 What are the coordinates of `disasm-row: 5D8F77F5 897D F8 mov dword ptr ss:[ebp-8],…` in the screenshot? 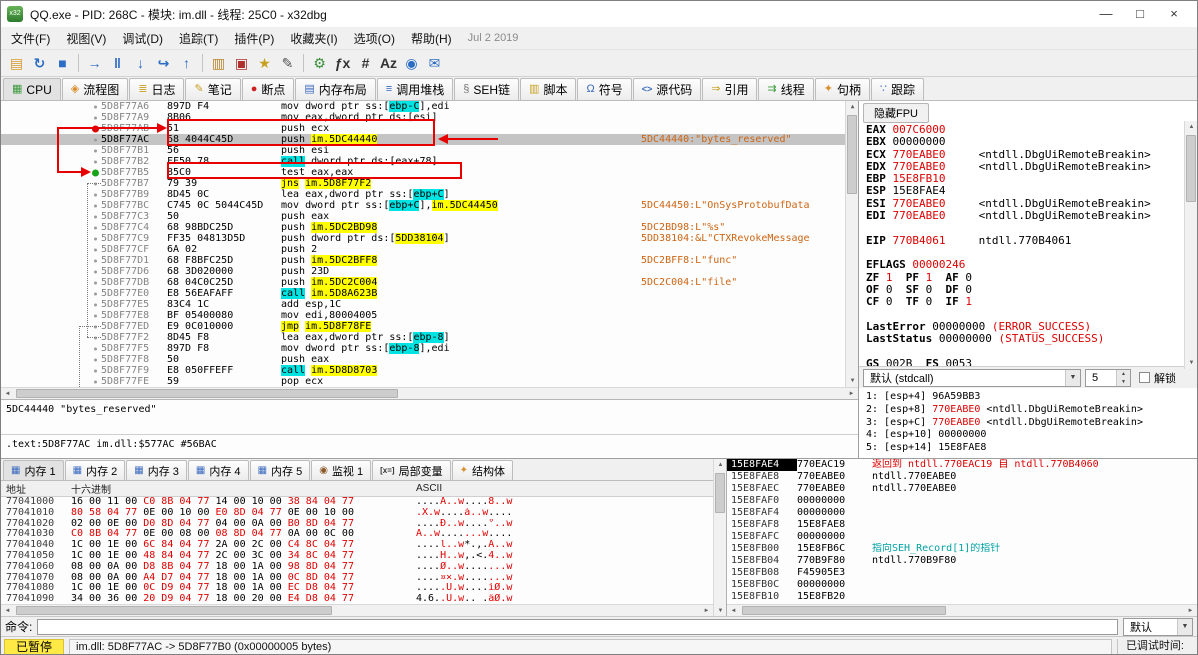 It's located at (429, 348).